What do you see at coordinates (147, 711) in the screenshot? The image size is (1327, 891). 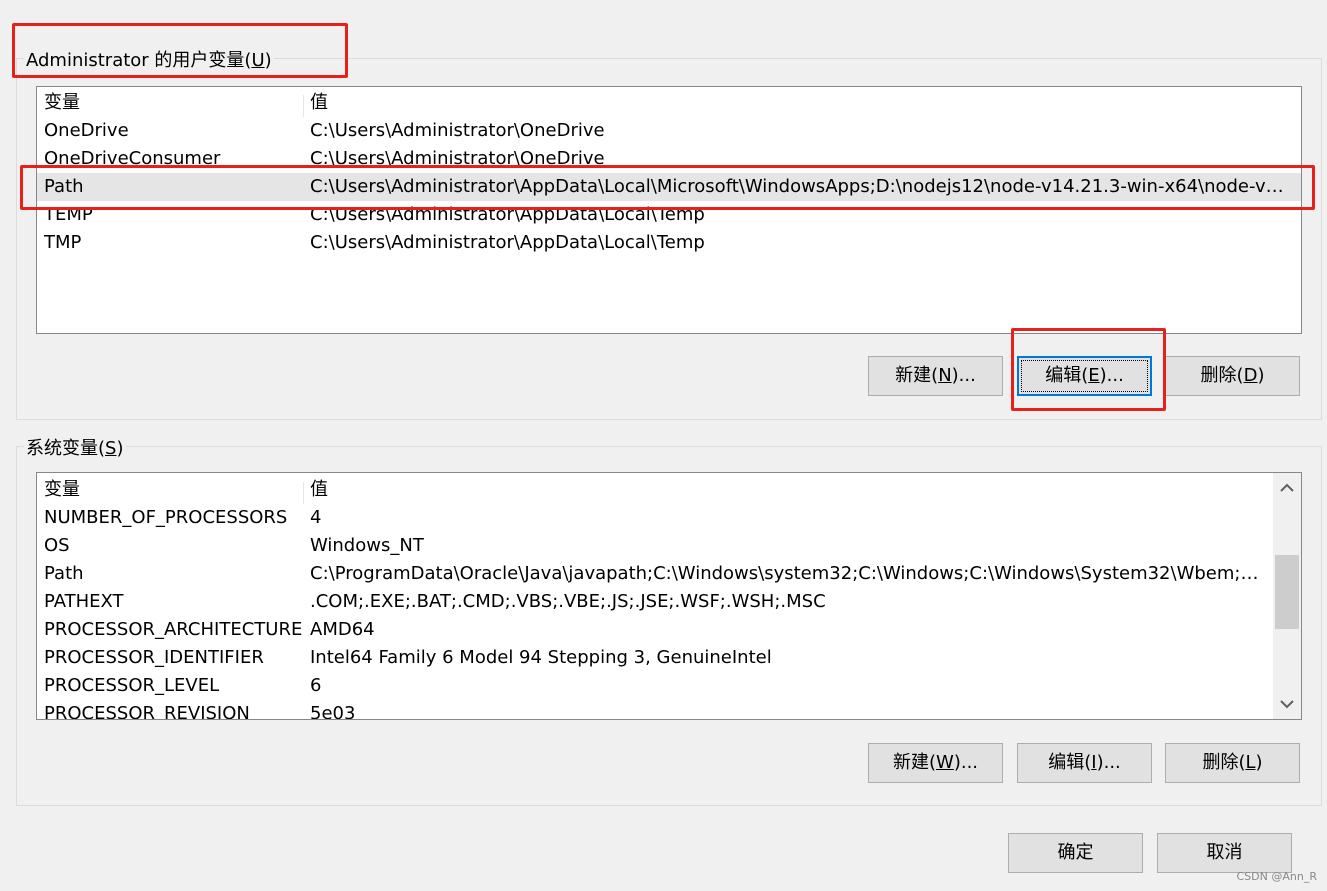 I see `variable-name: PROCESSOR_REVISION` at bounding box center [147, 711].